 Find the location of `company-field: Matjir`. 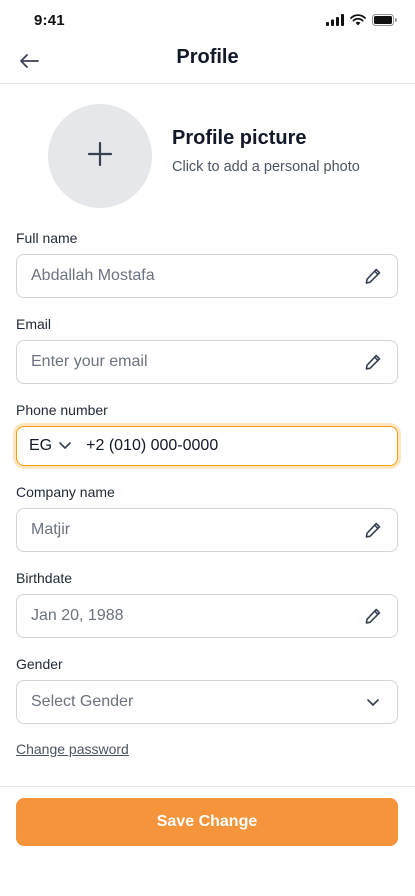

company-field: Matjir is located at coordinates (207, 530).